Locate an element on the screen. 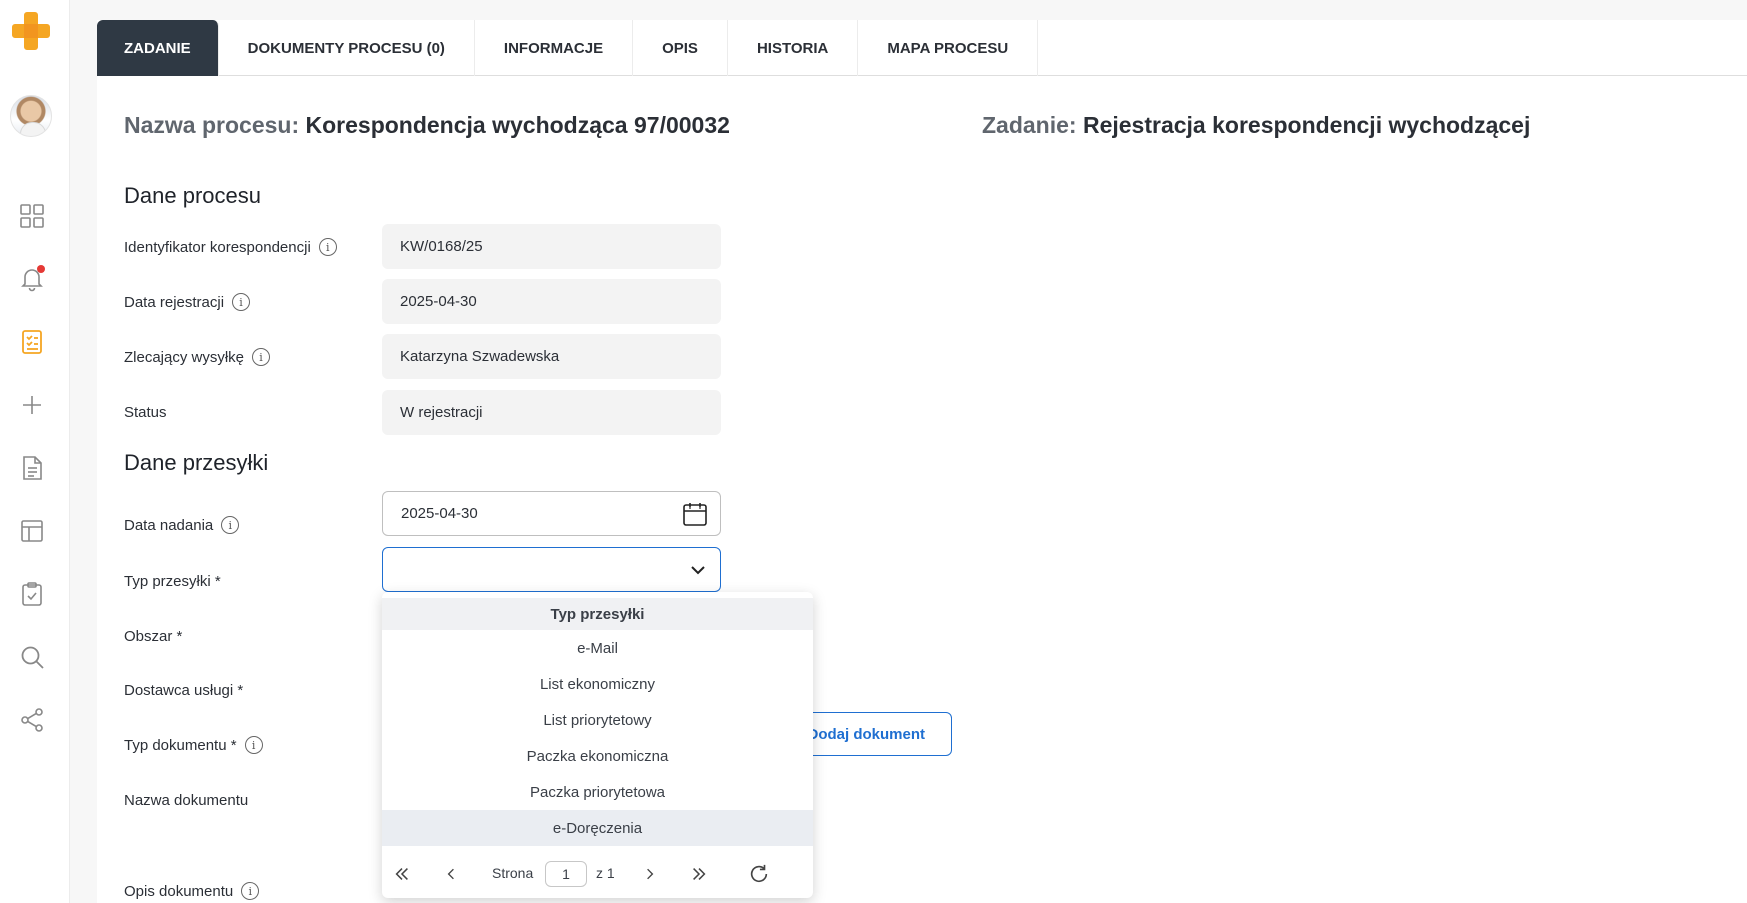  dashboard-grid-icon is located at coordinates (32, 216).